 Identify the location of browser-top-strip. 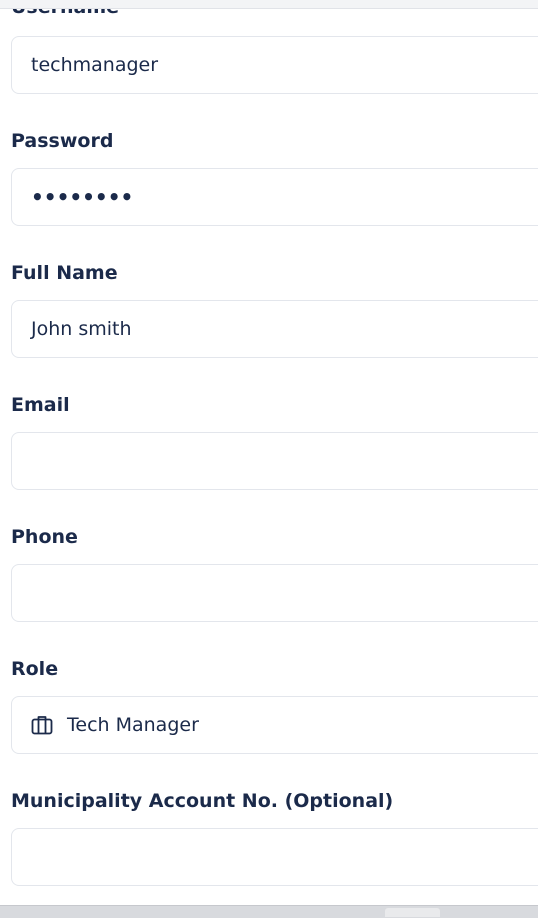
(269, 4).